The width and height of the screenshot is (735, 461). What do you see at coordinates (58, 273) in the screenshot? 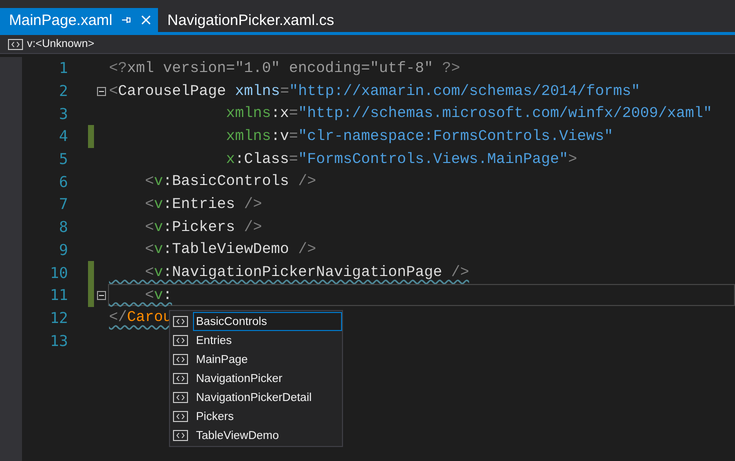
I see `line-number: 10` at bounding box center [58, 273].